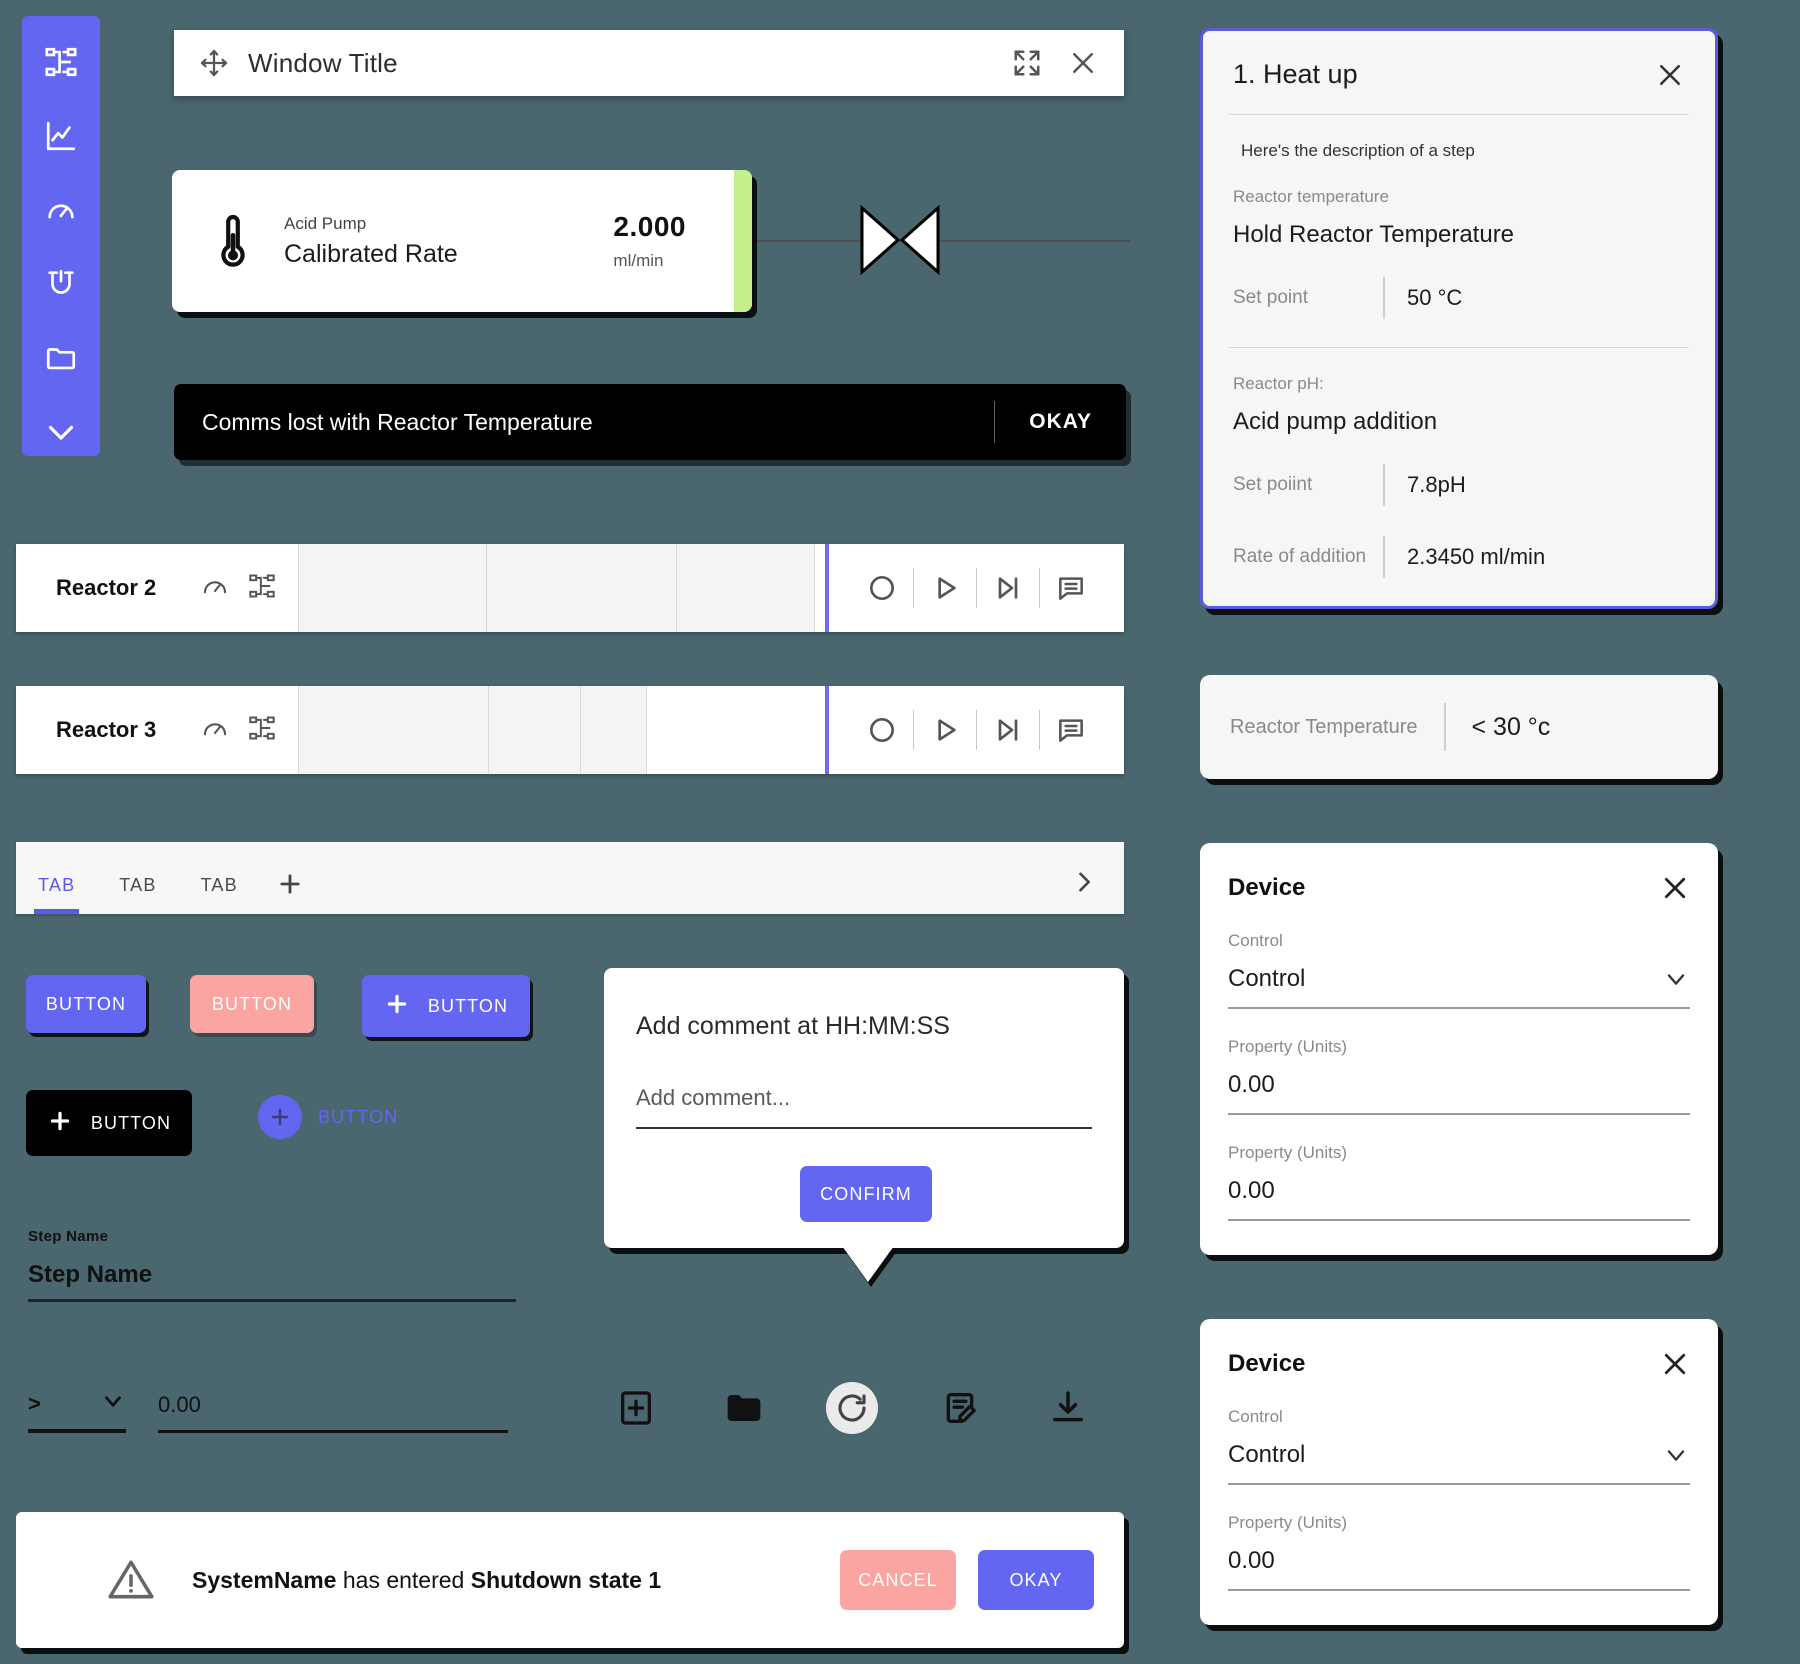 This screenshot has width=1800, height=1664. Describe the element at coordinates (1335, 421) in the screenshot. I see `group-value: Acid pump addition` at that location.